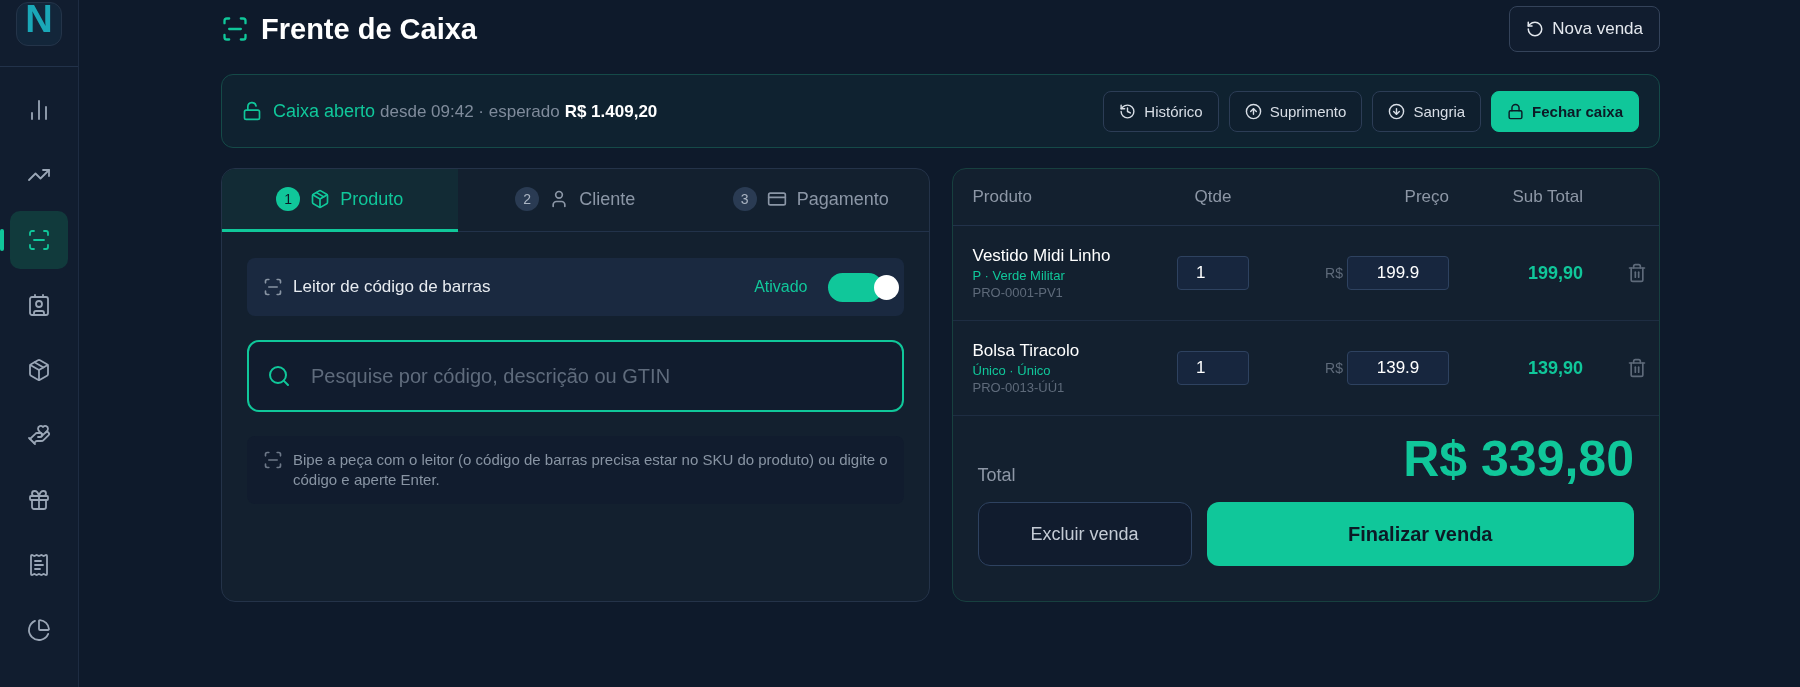  Describe the element at coordinates (369, 29) in the screenshot. I see `page-title: Frente de Caixa` at that location.